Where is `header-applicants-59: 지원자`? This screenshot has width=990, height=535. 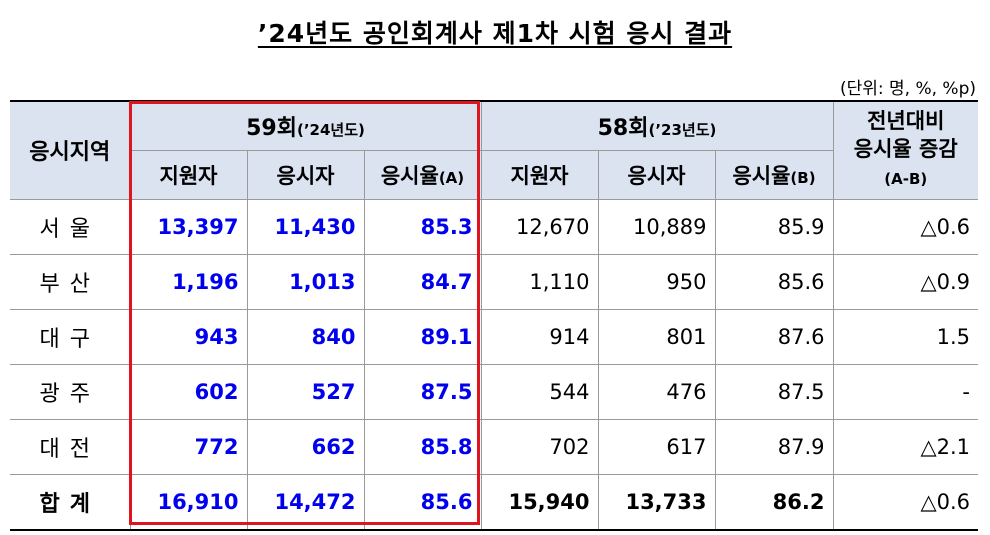 header-applicants-59: 지원자 is located at coordinates (189, 175).